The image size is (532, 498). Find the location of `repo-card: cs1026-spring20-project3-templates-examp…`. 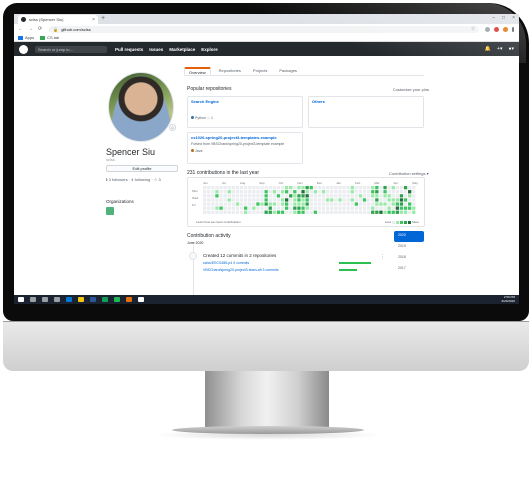

repo-card: cs1026-spring20-project3-templates-examp… is located at coordinates (245, 148).